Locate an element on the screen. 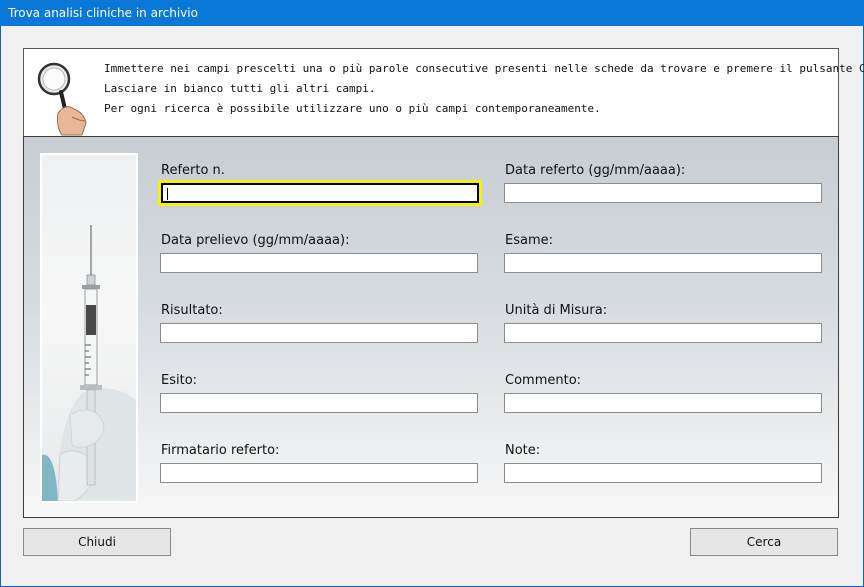 This screenshot has height=587, width=864. search-button: Cerca is located at coordinates (764, 542).